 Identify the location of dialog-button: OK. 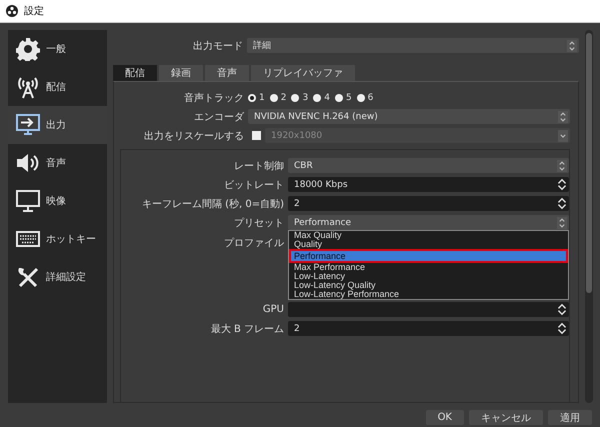
(445, 417).